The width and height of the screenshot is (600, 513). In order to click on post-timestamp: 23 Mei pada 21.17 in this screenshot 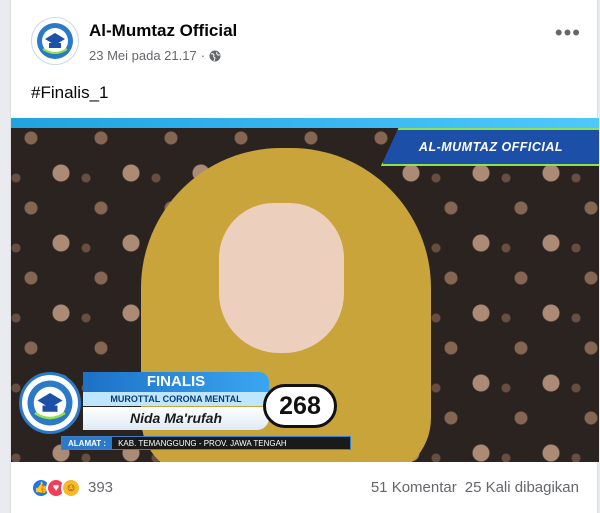, I will do `click(143, 55)`.